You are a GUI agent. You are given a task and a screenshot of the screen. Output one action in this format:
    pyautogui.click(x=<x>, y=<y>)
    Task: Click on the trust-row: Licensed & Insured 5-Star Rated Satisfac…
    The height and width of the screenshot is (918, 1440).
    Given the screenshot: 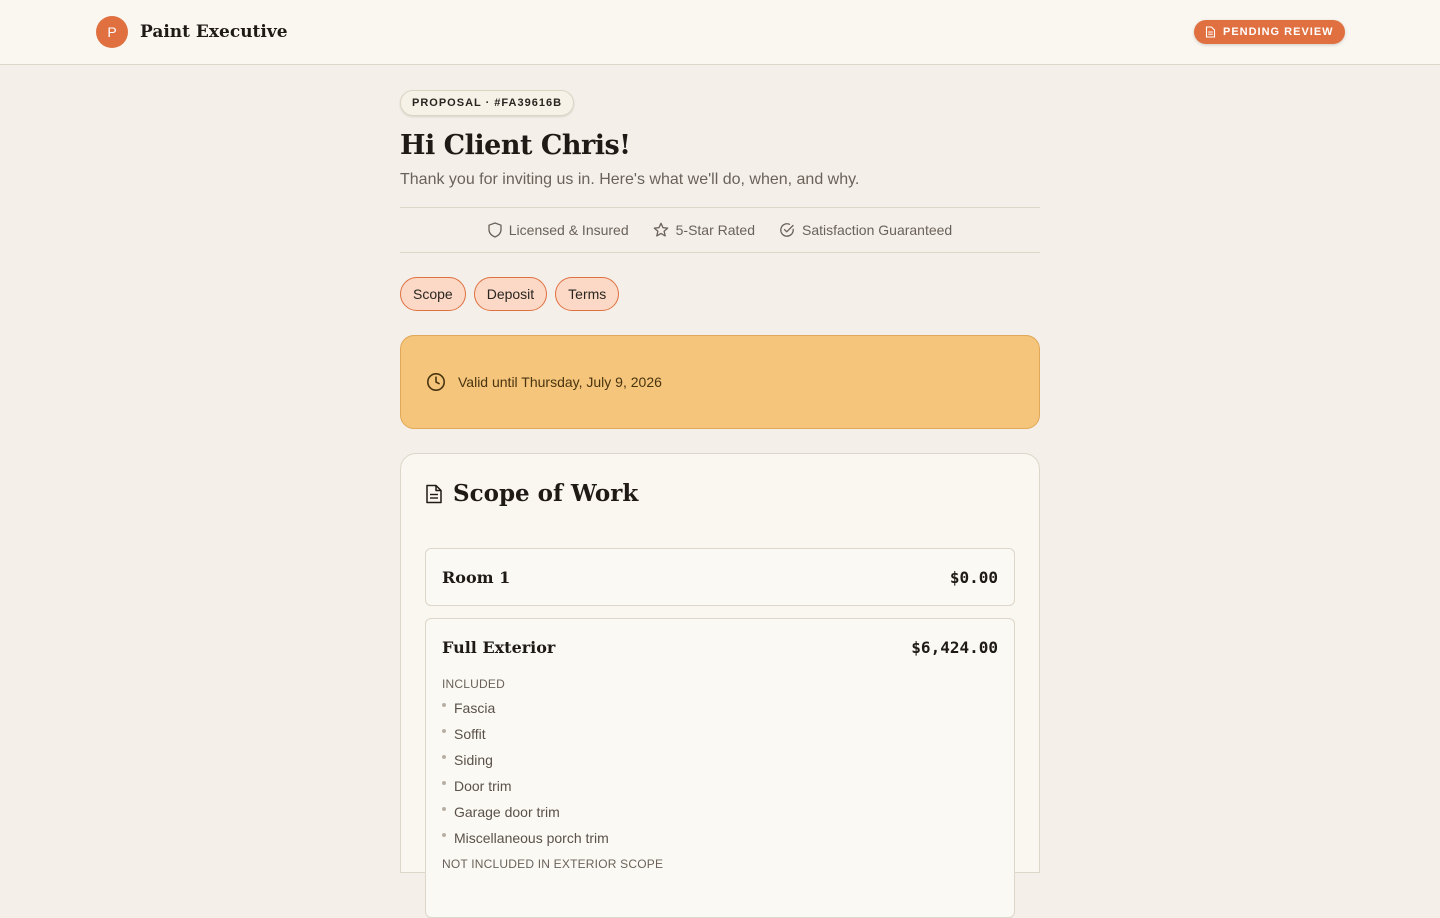 What is the action you would take?
    pyautogui.click(x=720, y=230)
    